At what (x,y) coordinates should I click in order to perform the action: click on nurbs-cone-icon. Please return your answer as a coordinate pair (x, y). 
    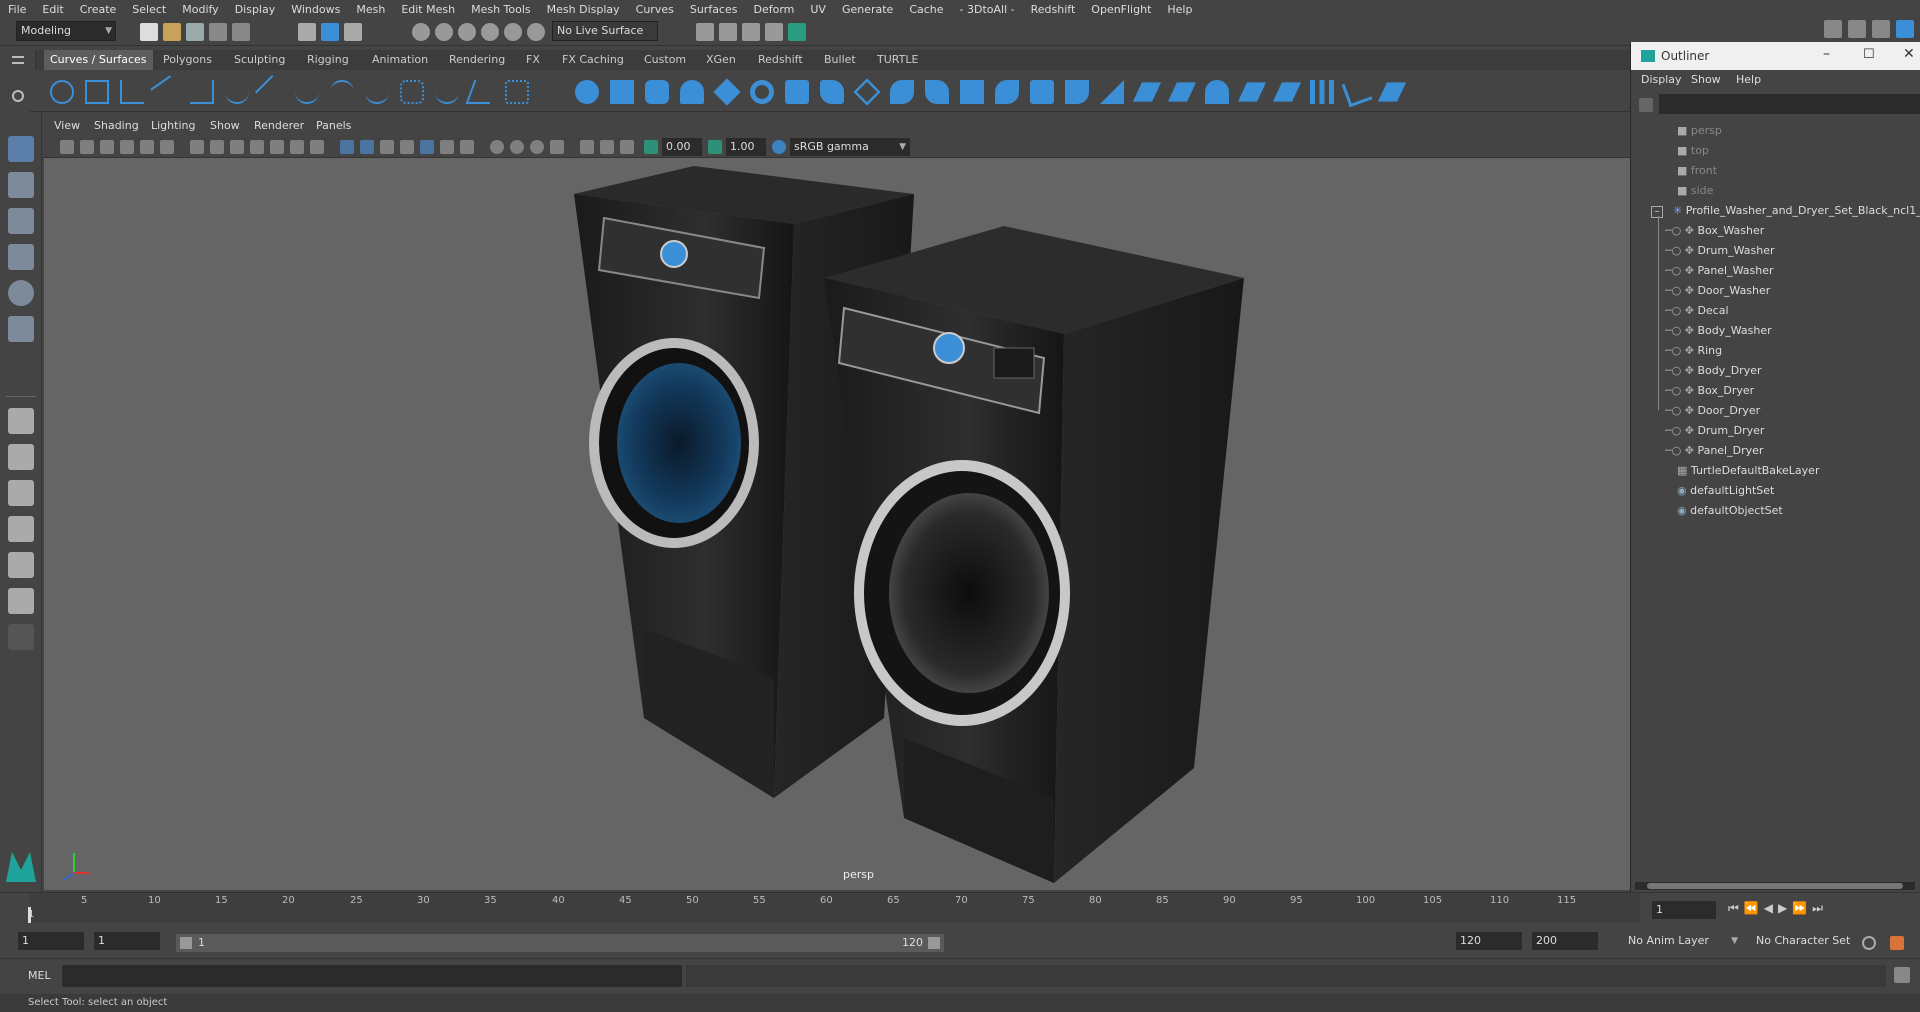
    Looking at the image, I should click on (692, 92).